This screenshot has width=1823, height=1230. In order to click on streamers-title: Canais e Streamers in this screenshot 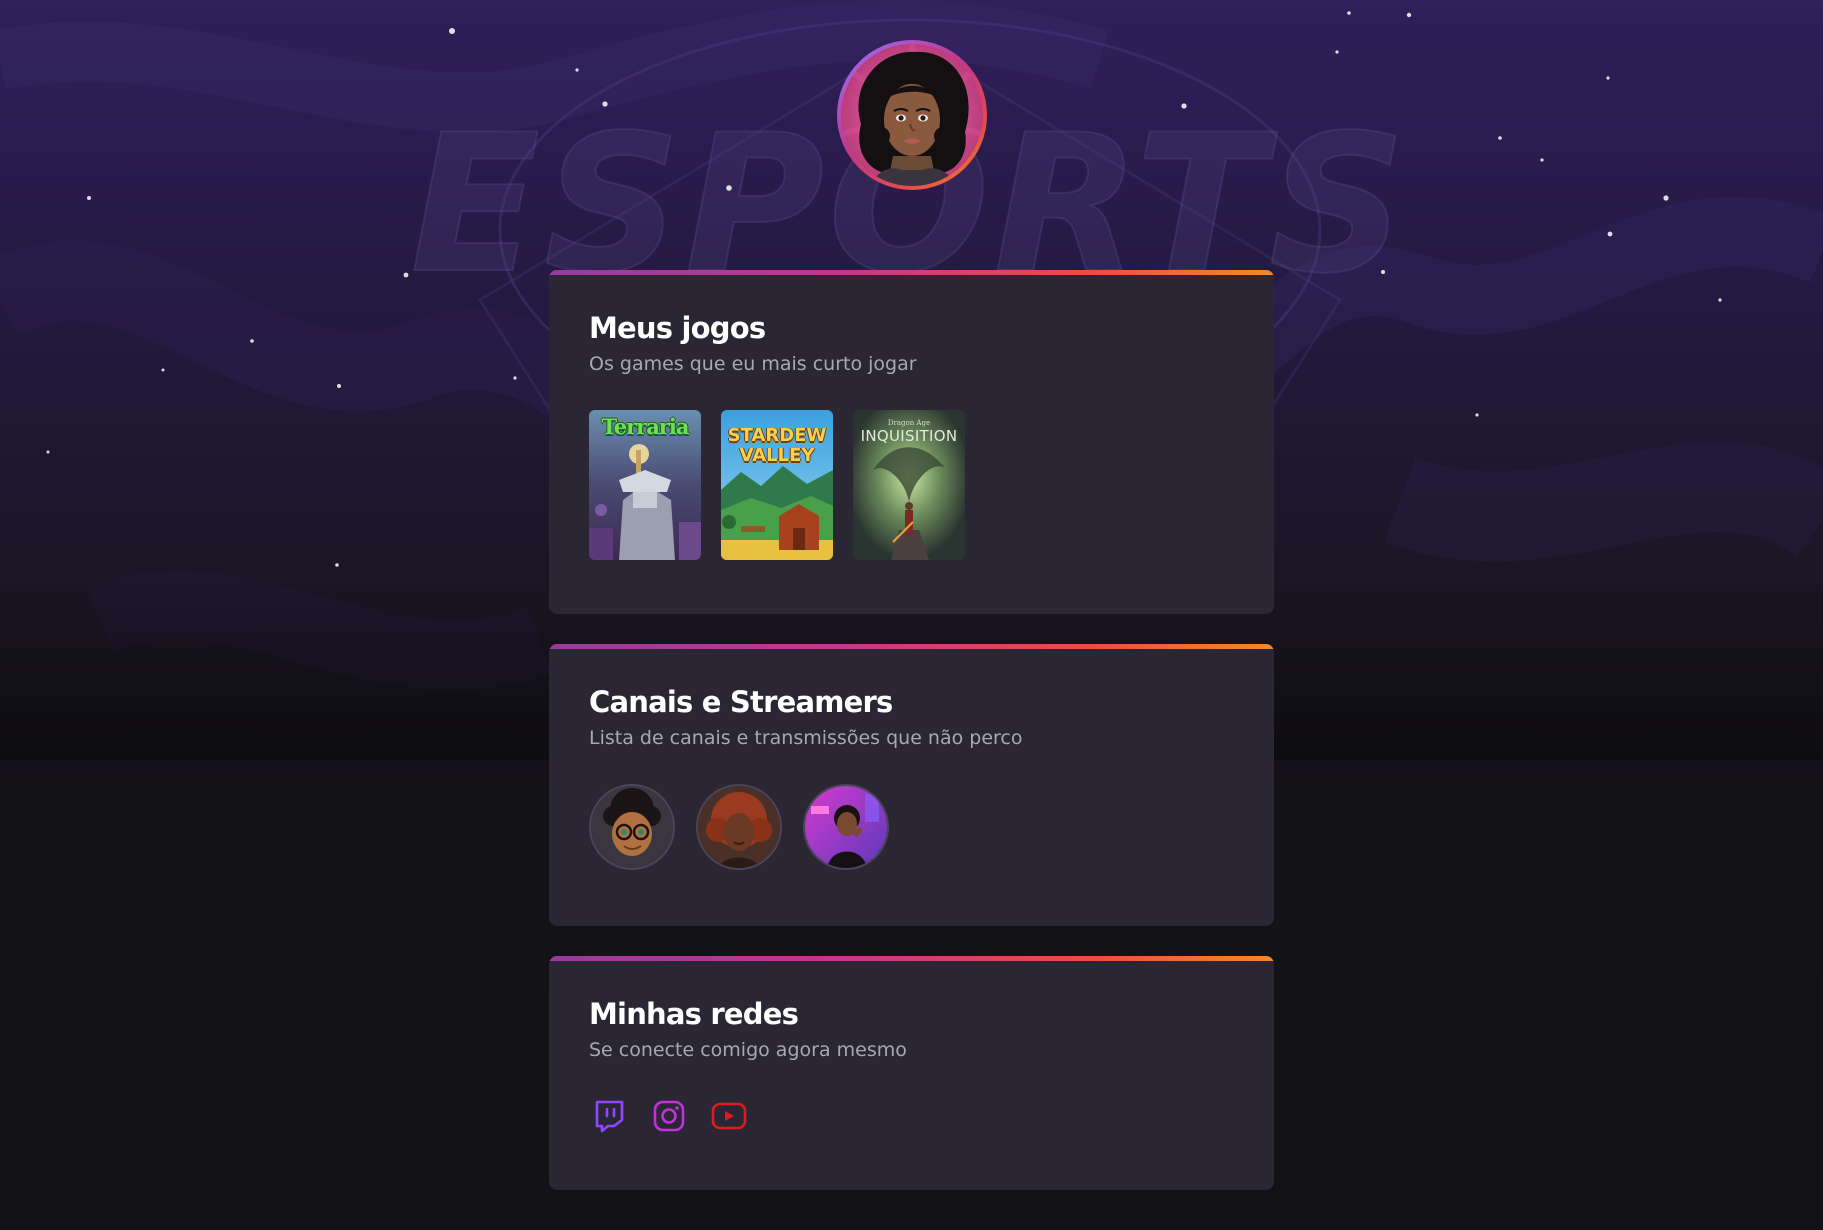, I will do `click(741, 702)`.